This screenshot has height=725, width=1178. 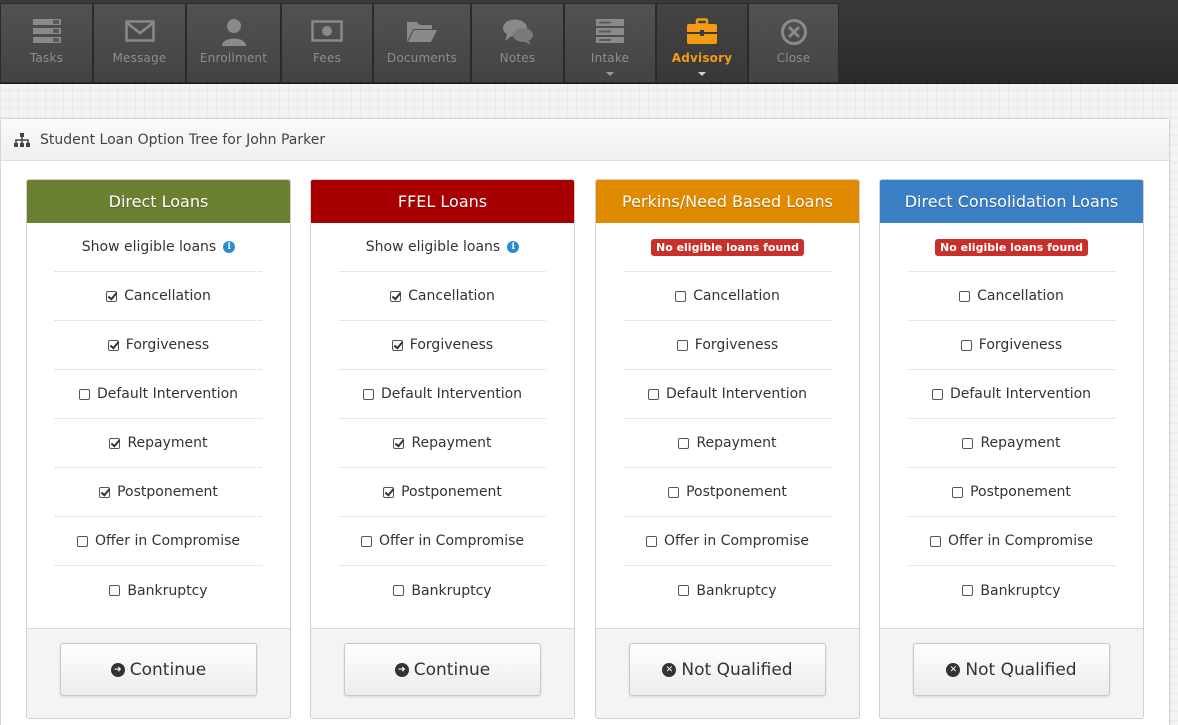 What do you see at coordinates (401, 669) in the screenshot?
I see `arrow-circle-right-icon: ➜` at bounding box center [401, 669].